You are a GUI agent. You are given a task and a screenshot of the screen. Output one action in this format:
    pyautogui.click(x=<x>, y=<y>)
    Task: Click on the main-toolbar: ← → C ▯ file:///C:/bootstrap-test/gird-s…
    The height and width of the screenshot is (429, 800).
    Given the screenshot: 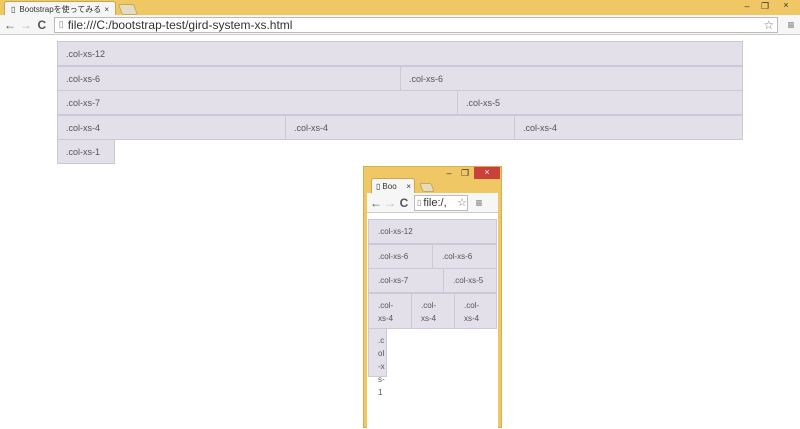 What is the action you would take?
    pyautogui.click(x=400, y=25)
    